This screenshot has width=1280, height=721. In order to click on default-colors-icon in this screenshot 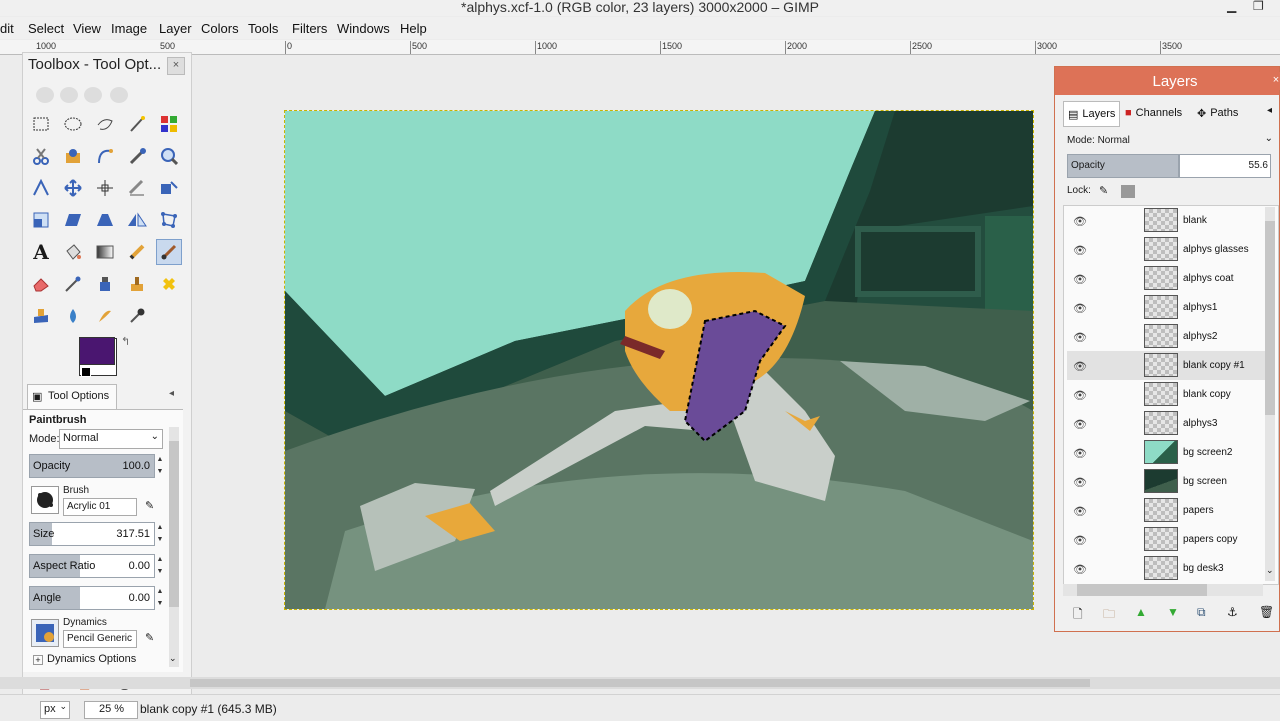, I will do `click(86, 372)`.